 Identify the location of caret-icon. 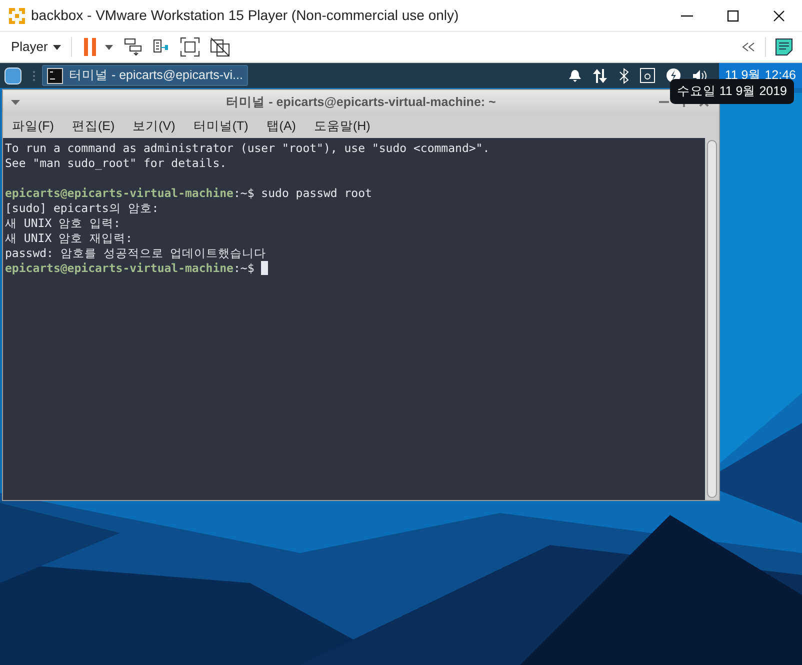
(56, 47).